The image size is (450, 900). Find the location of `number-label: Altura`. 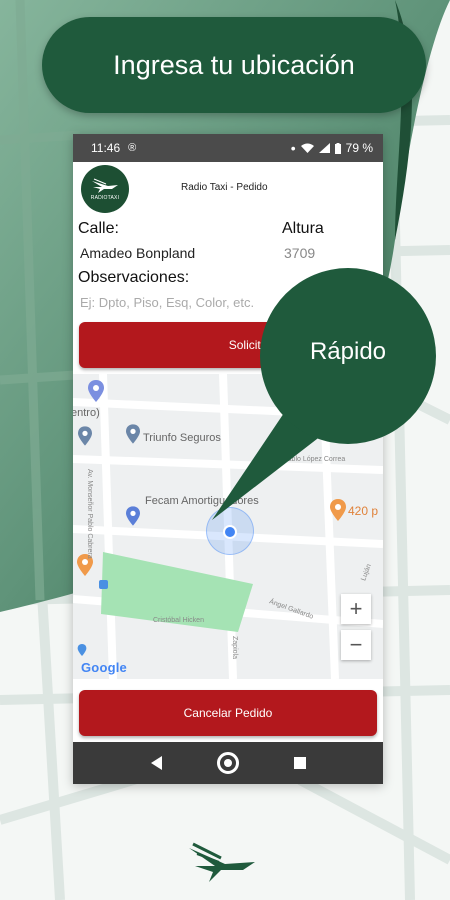

number-label: Altura is located at coordinates (303, 228).